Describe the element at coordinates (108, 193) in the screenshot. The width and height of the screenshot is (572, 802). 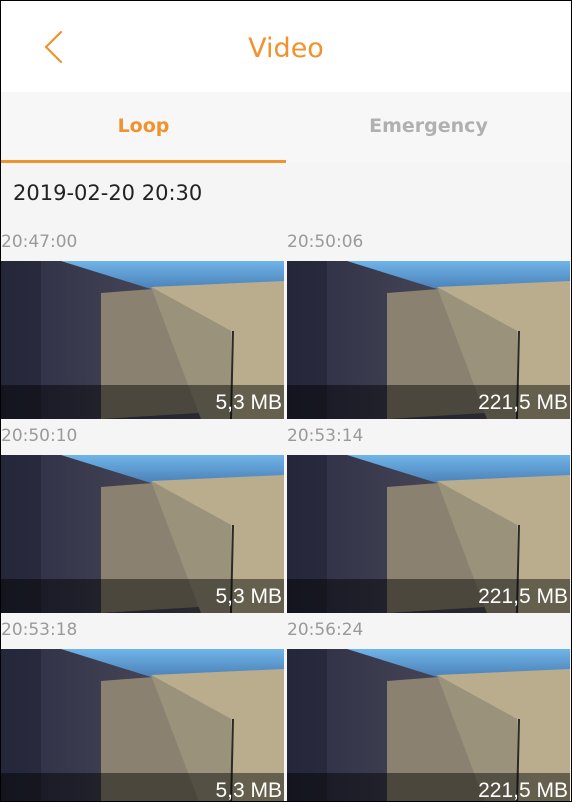
I see `group-date-header: 2019-02-20 20:30` at that location.